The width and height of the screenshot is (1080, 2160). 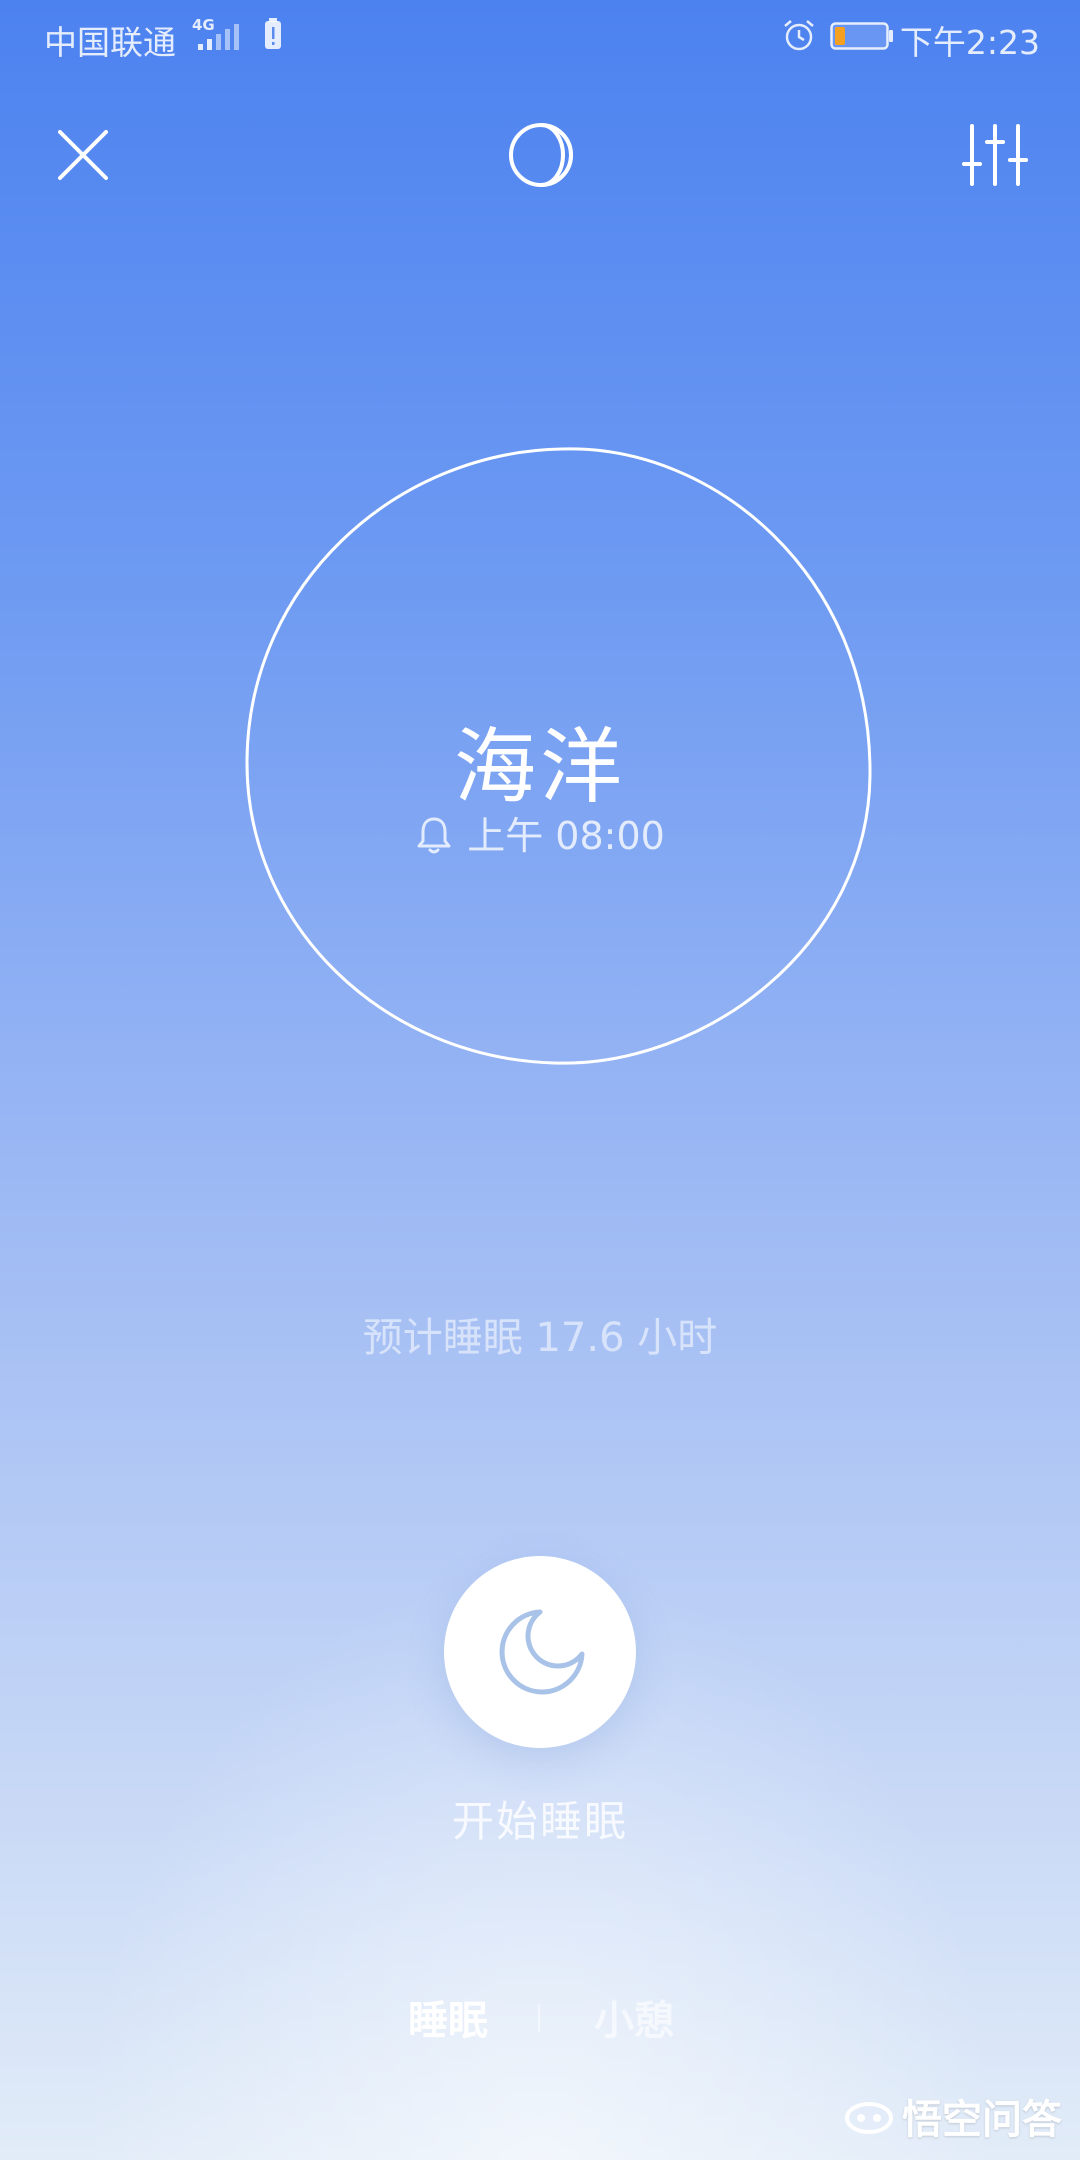 I want to click on watermark: 悟空问答, so click(x=953, y=2116).